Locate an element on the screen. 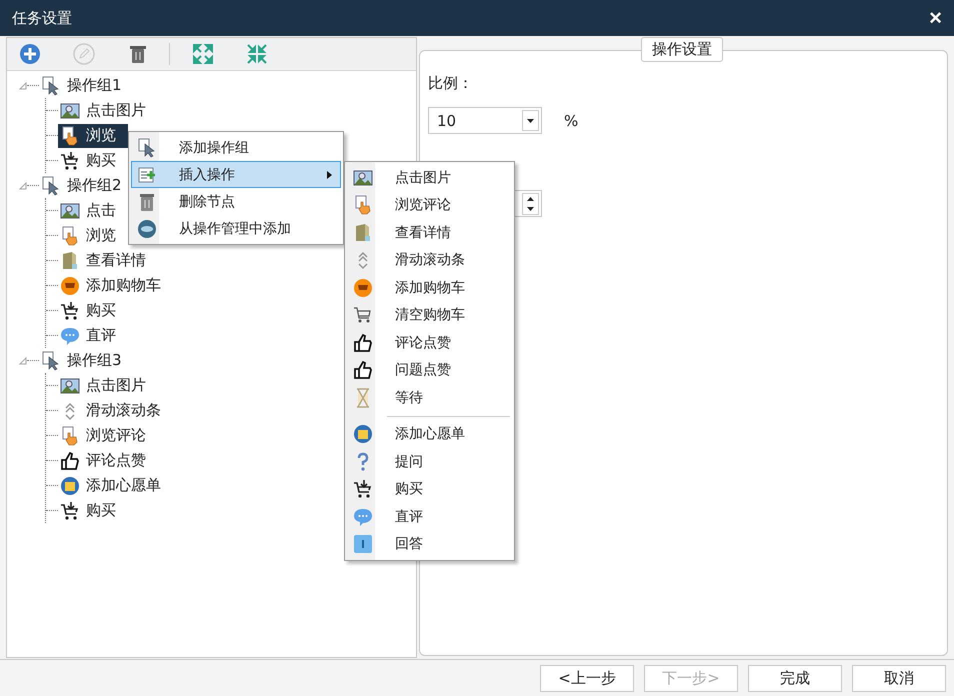 The image size is (954, 696). tree-node: 操作组3 is located at coordinates (86, 360).